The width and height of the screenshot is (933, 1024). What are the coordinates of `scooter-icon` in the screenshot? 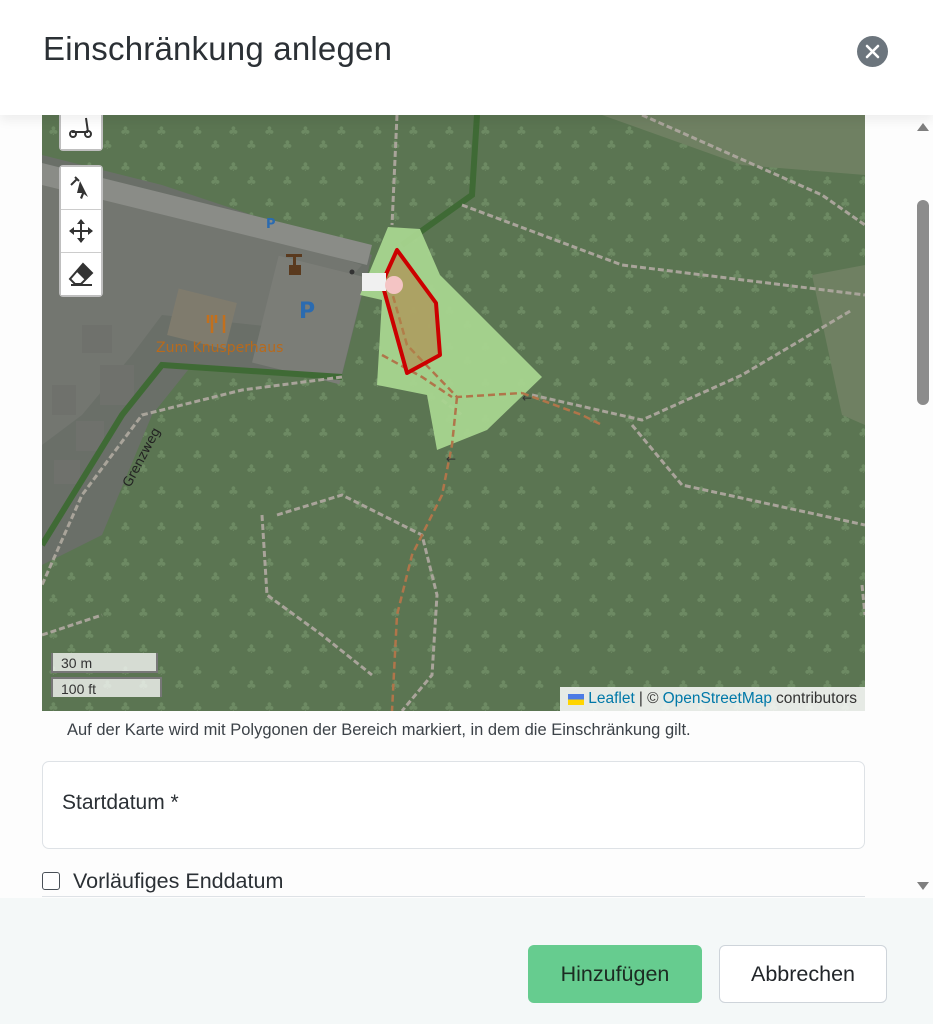 It's located at (80, 127).